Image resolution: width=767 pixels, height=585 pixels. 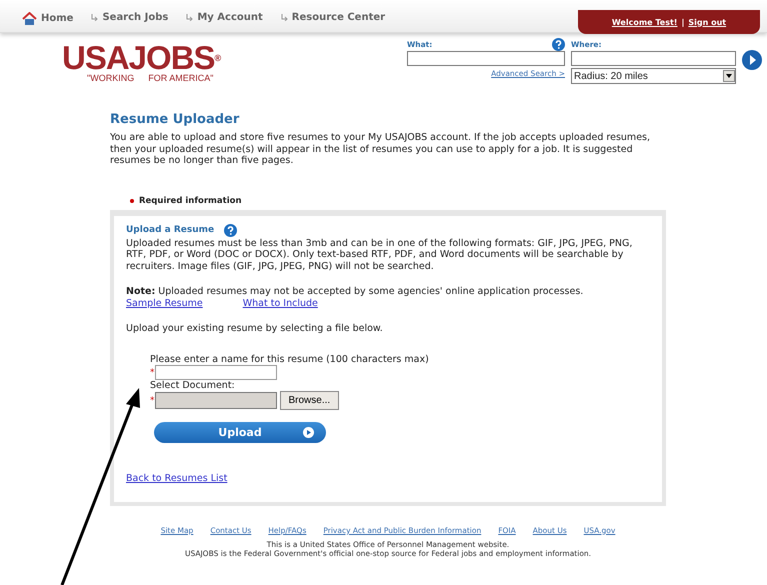 What do you see at coordinates (48, 18) in the screenshot?
I see `nav-link: Home` at bounding box center [48, 18].